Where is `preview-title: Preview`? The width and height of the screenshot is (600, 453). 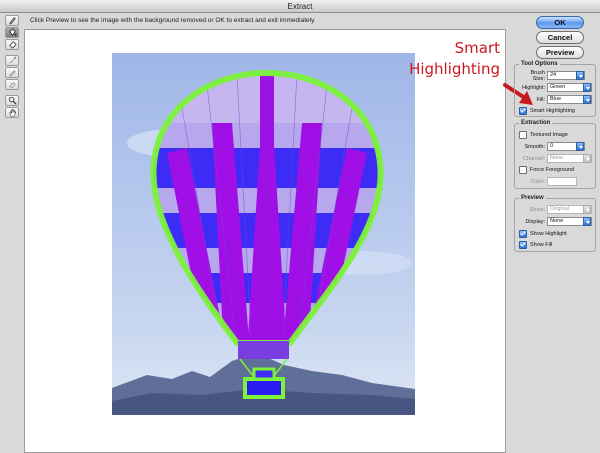
preview-title: Preview is located at coordinates (532, 198).